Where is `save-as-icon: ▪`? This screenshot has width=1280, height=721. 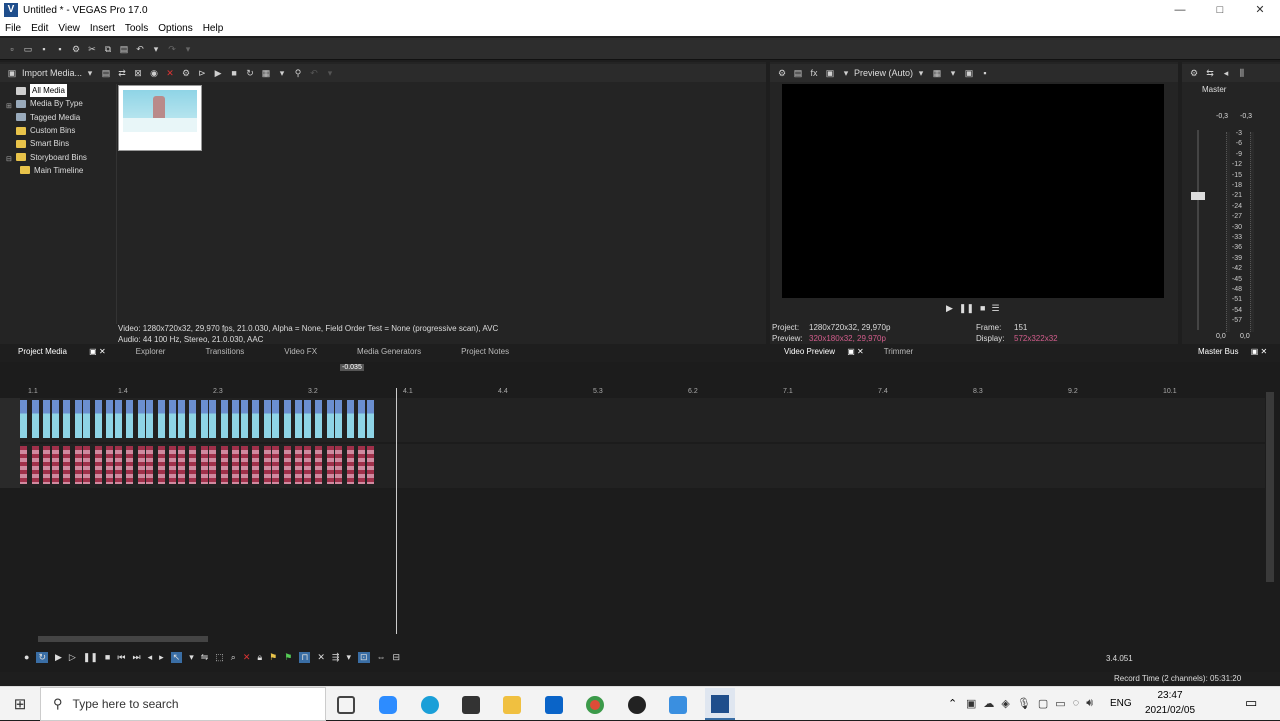
save-as-icon: ▪ is located at coordinates (60, 49).